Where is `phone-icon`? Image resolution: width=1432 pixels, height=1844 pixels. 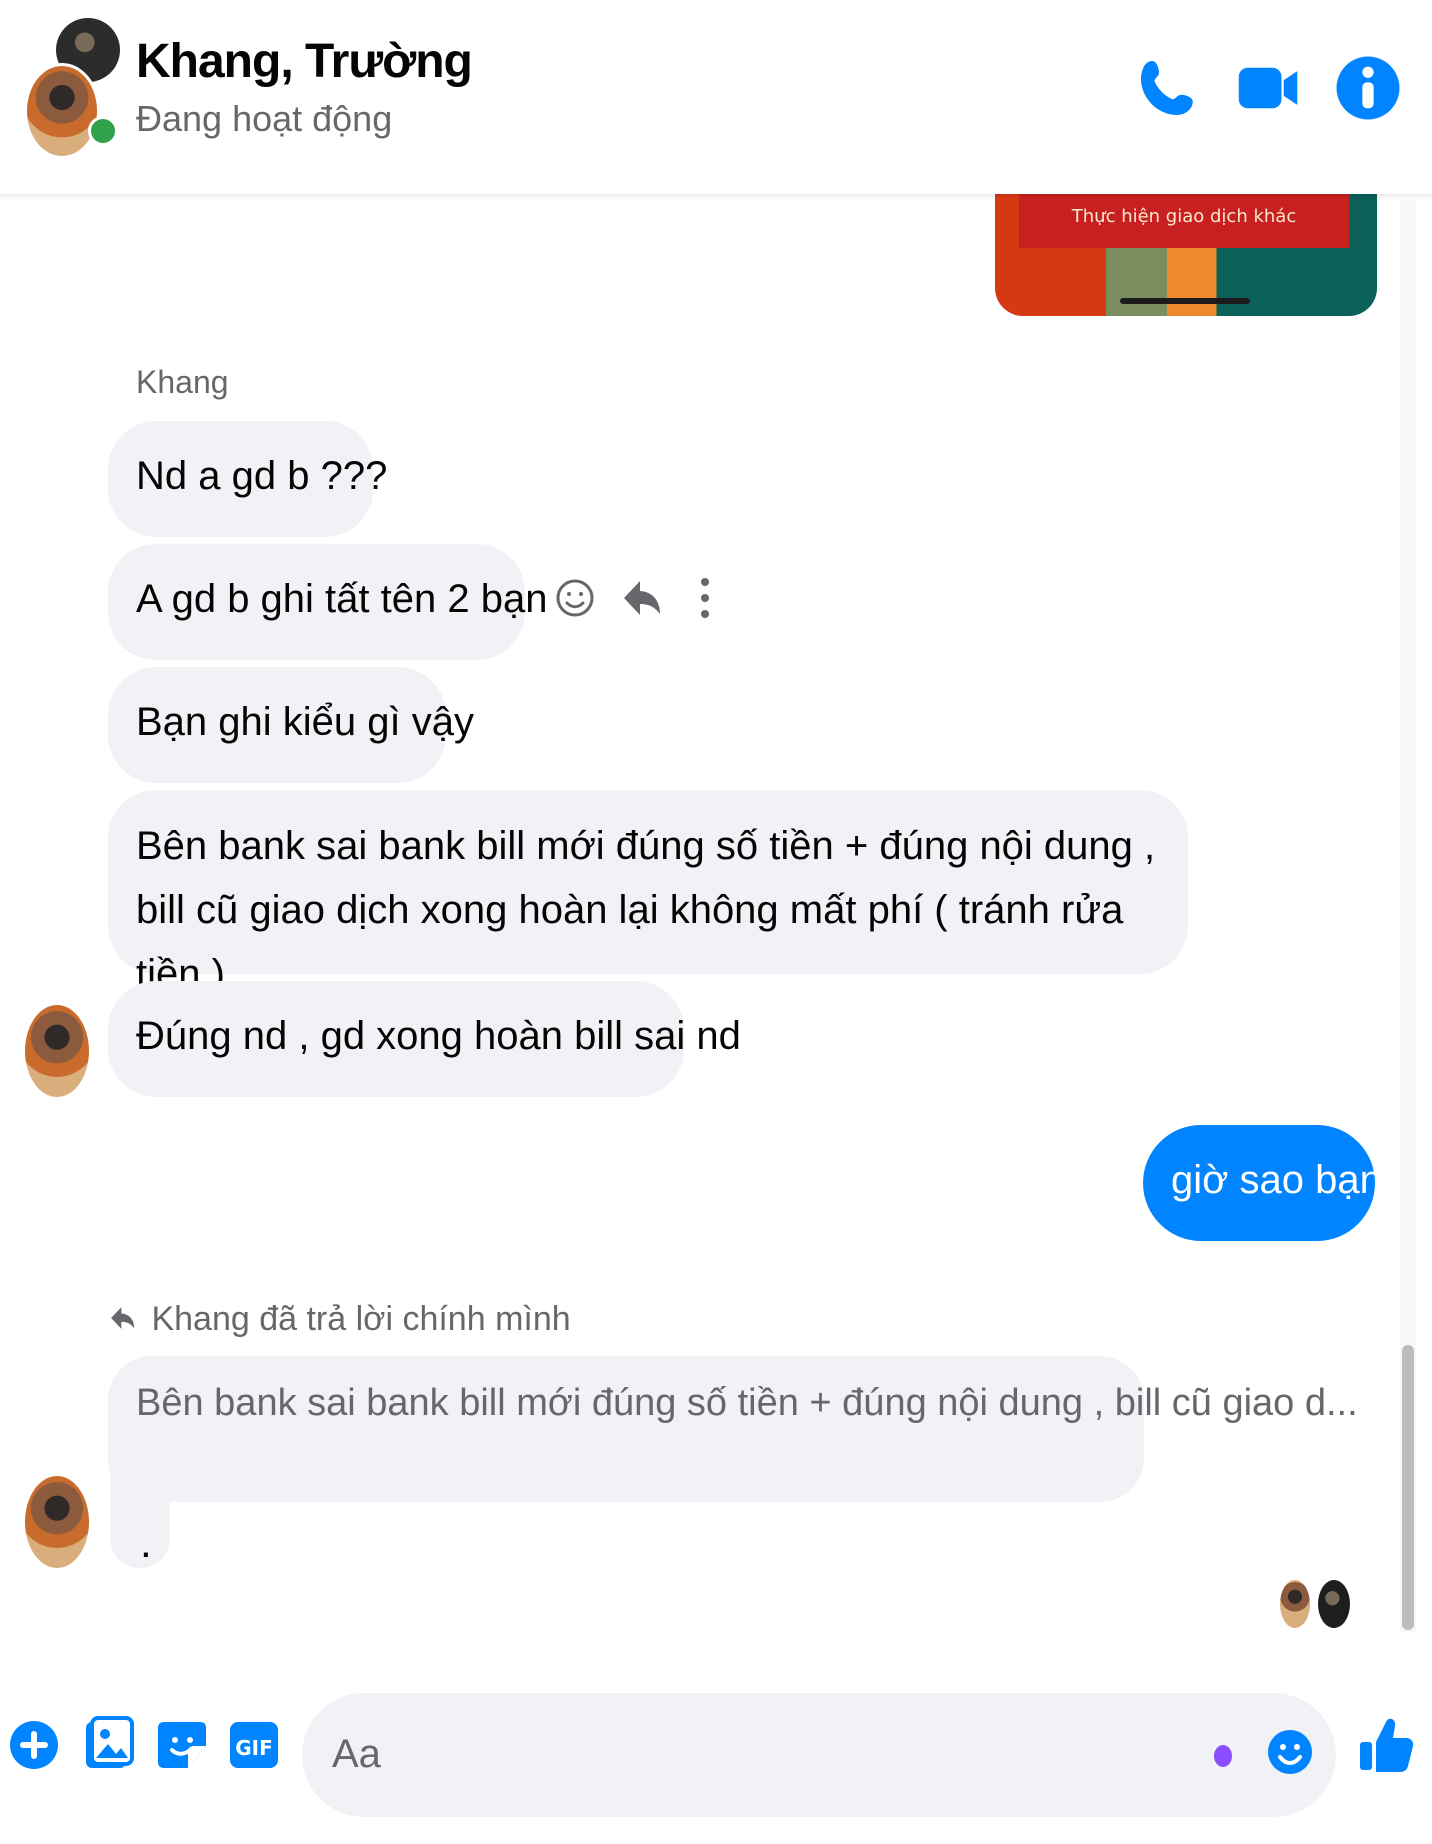
phone-icon is located at coordinates (1168, 88).